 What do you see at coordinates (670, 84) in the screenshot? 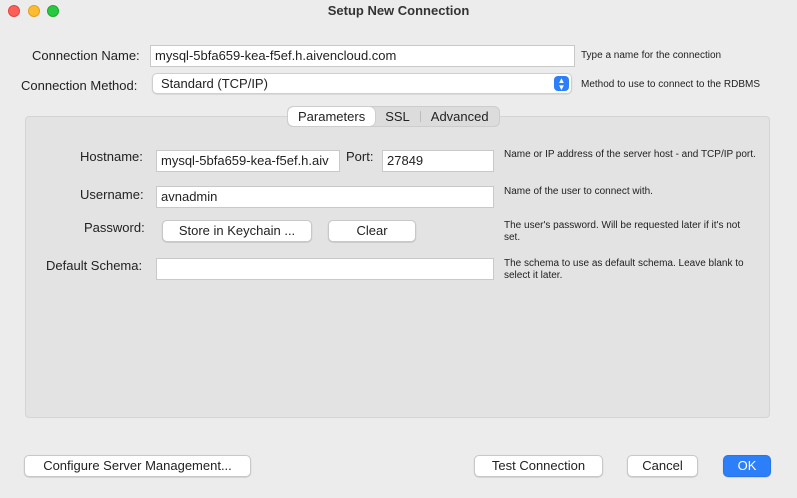
I see `connection-method-hint: Method to use to connect to the RDBMS` at bounding box center [670, 84].